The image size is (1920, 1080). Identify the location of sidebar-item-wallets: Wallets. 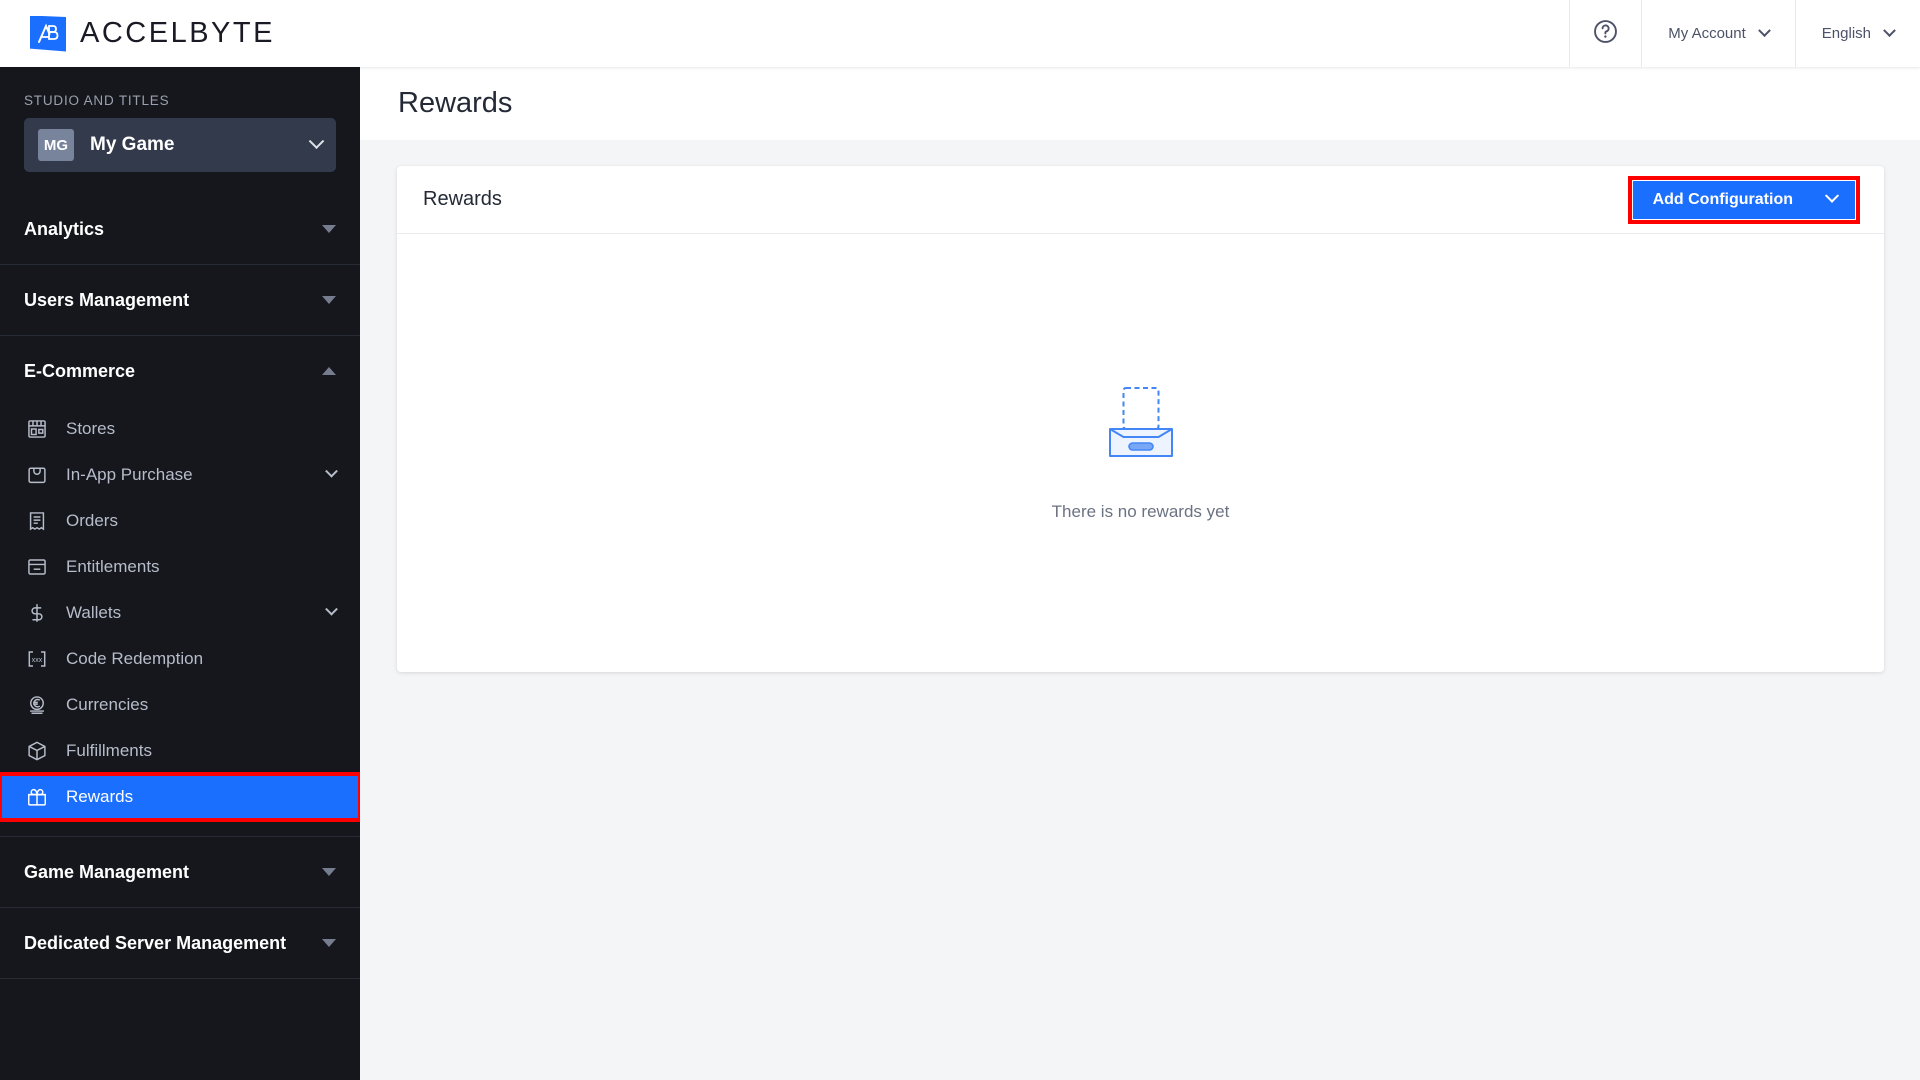
(180, 613).